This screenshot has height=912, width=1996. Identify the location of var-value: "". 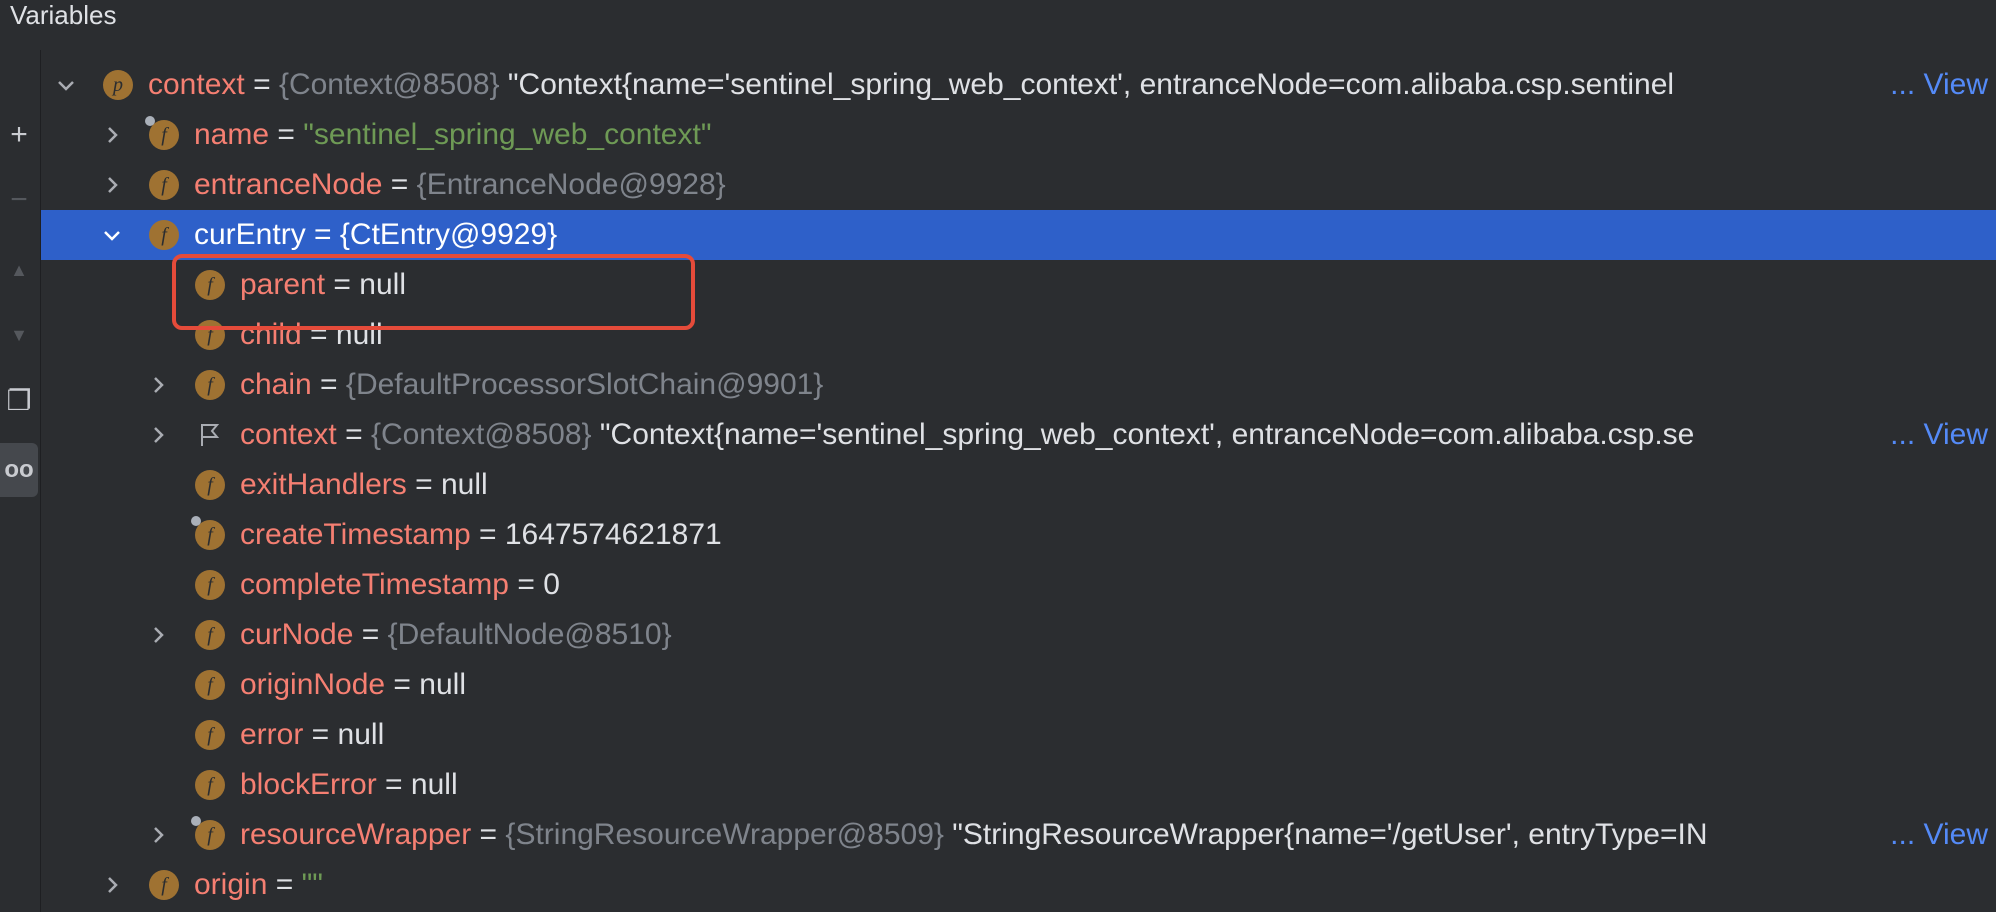
(312, 884).